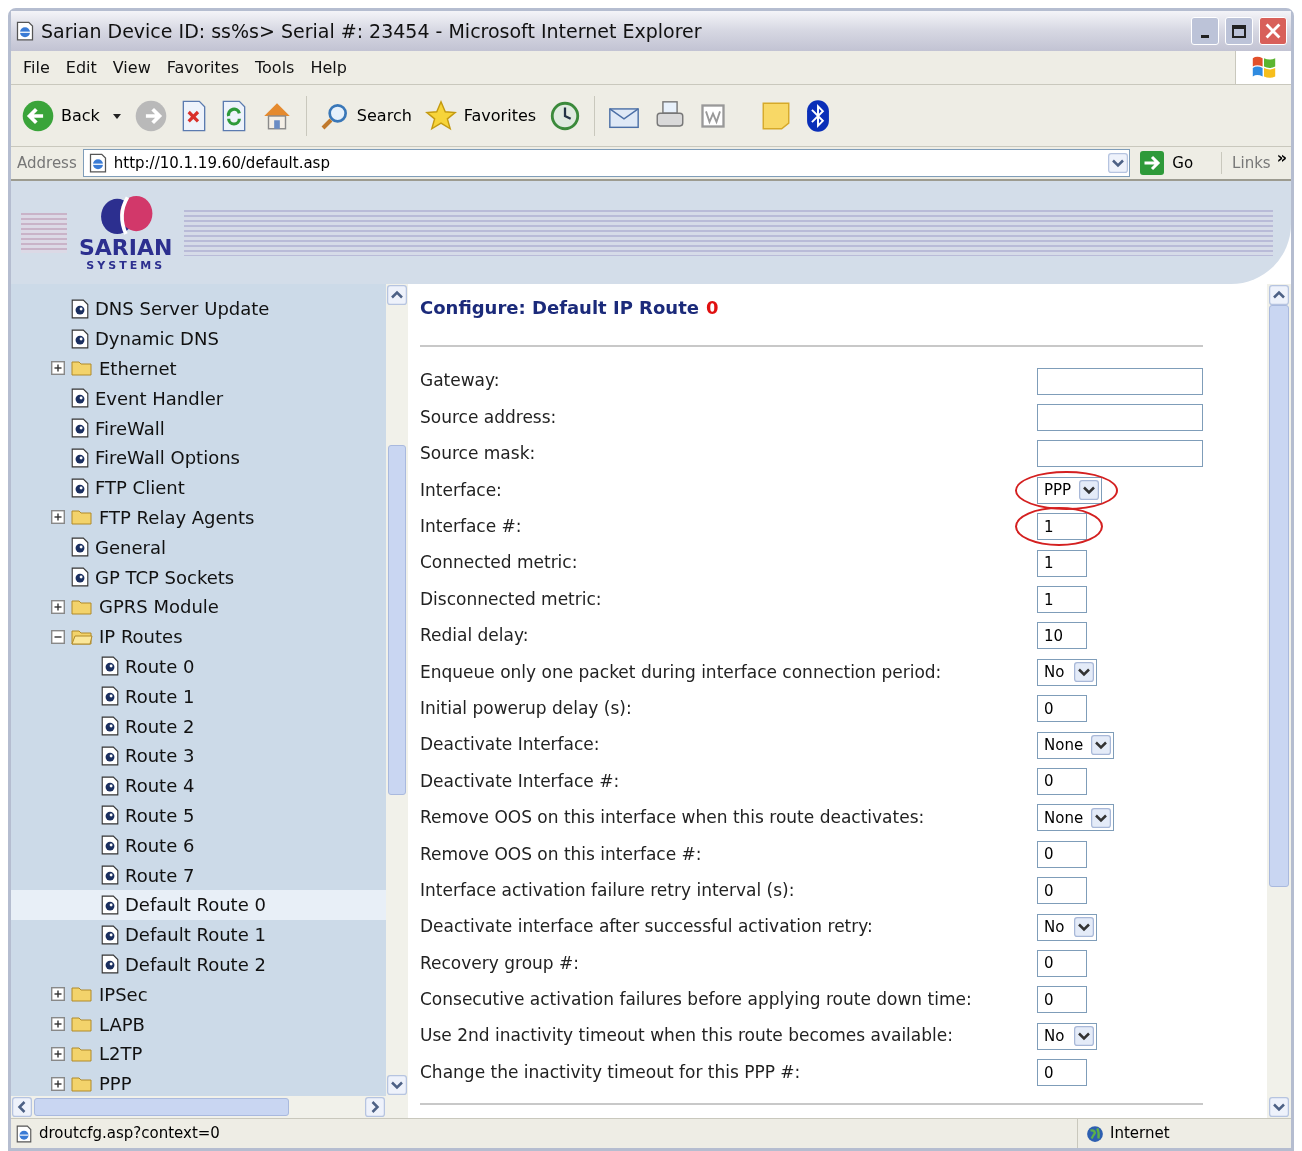 The width and height of the screenshot is (1302, 1151). What do you see at coordinates (198, 636) in the screenshot?
I see `tree-item: IP Routes` at bounding box center [198, 636].